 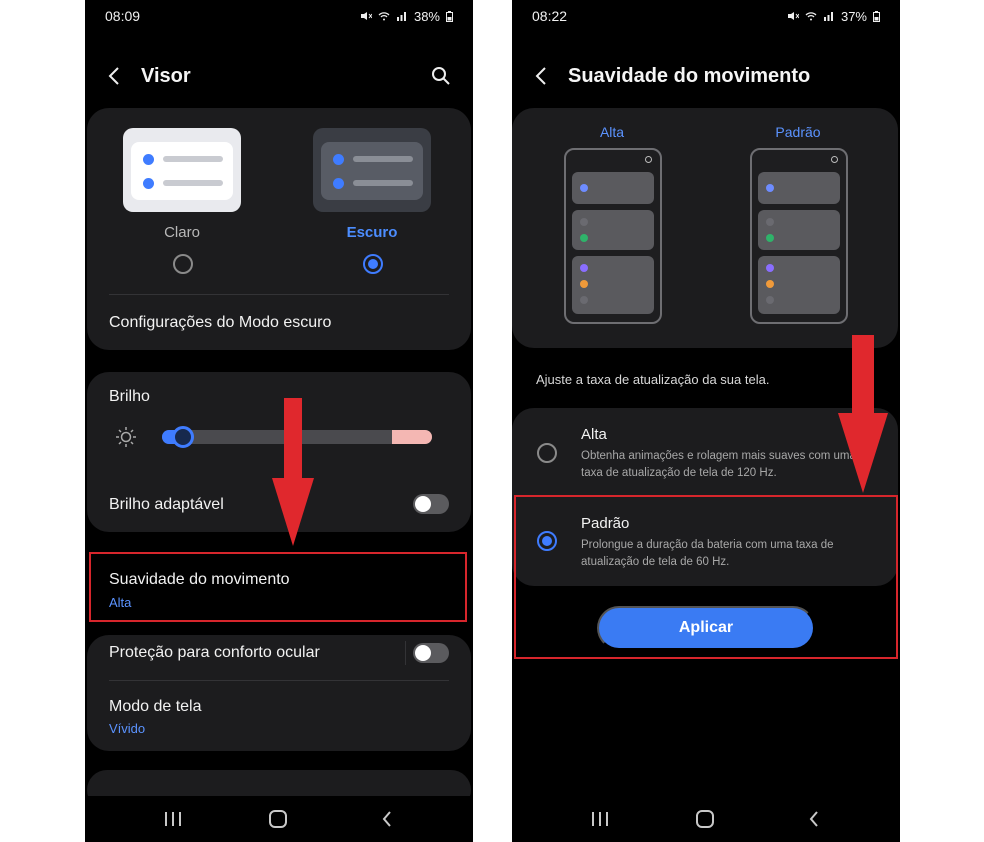 What do you see at coordinates (706, 628) in the screenshot?
I see `apply-button: Aplicar` at bounding box center [706, 628].